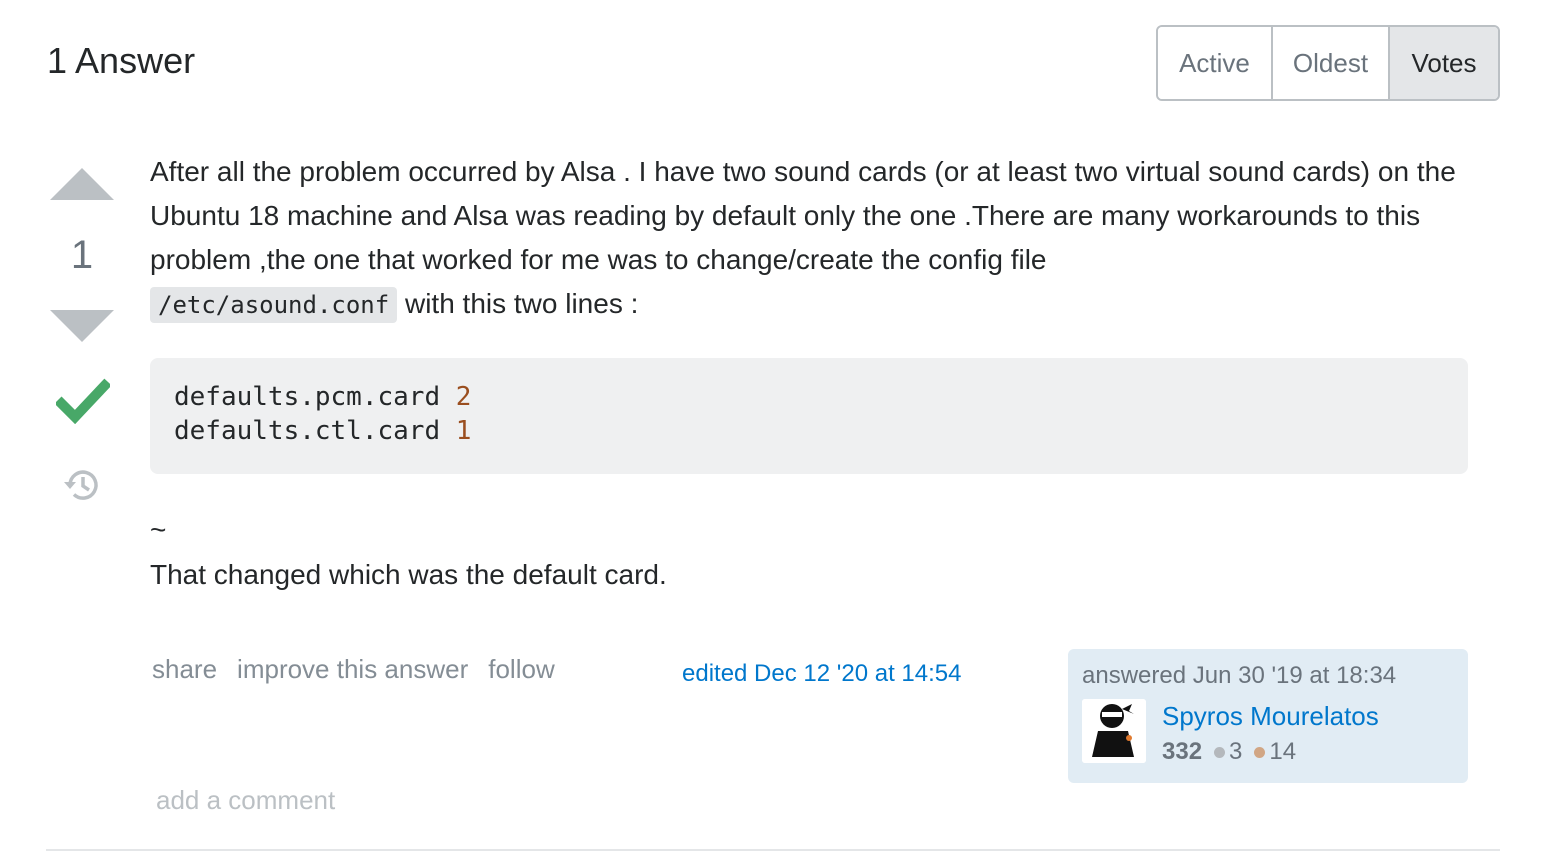  What do you see at coordinates (274, 305) in the screenshot?
I see `inline-code-path: /etc/asound.conf` at bounding box center [274, 305].